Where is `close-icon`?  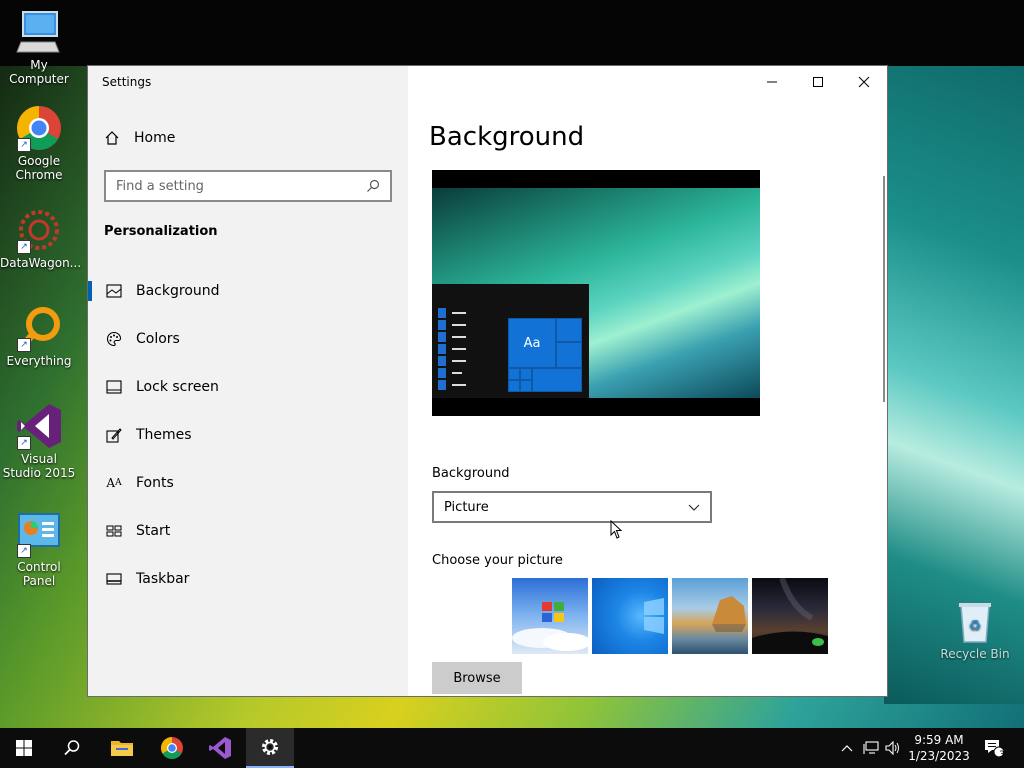
close-icon is located at coordinates (864, 82).